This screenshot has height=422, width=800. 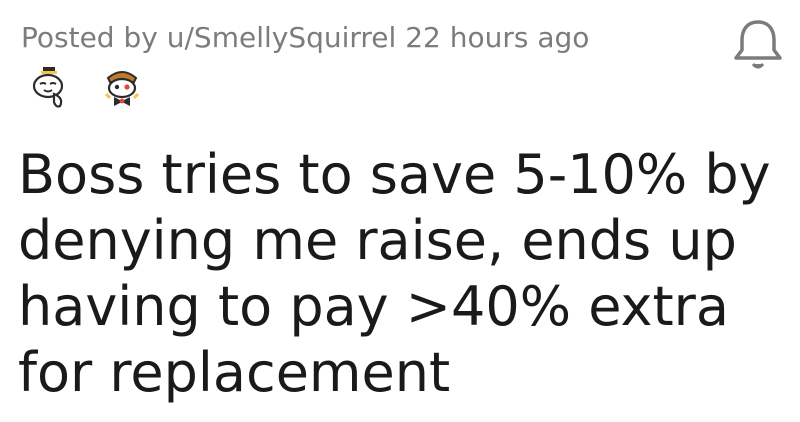 What do you see at coordinates (122, 88) in the screenshot?
I see `tophat-award-icon` at bounding box center [122, 88].